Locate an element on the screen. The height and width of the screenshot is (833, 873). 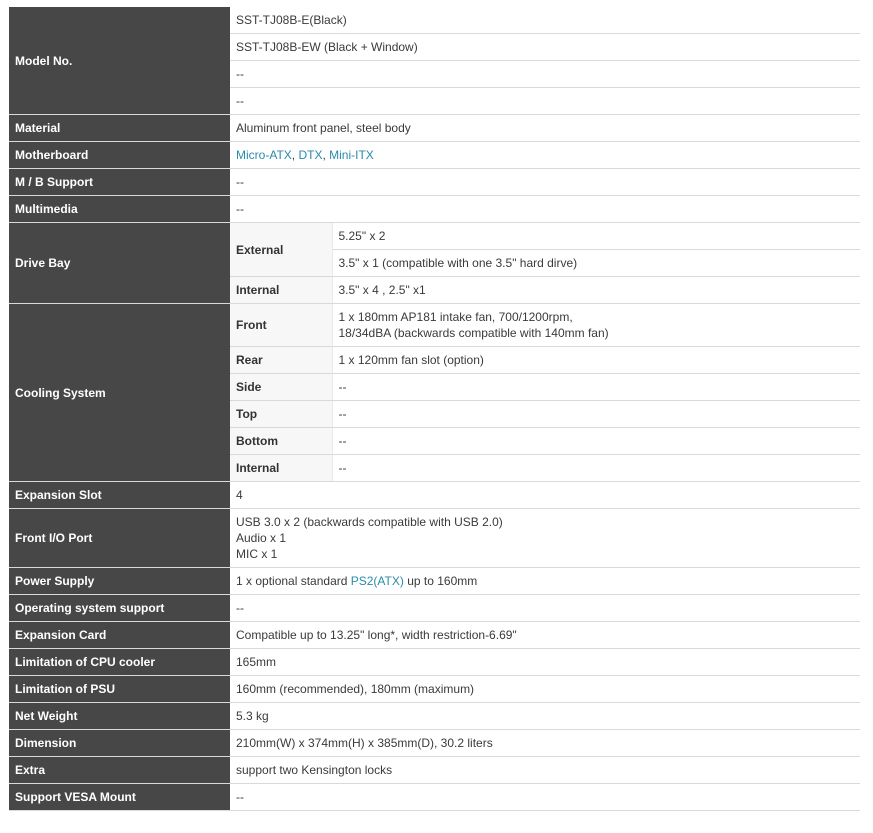
model-no-value: SST-TJ08B-E(Black) is located at coordinates (545, 20).